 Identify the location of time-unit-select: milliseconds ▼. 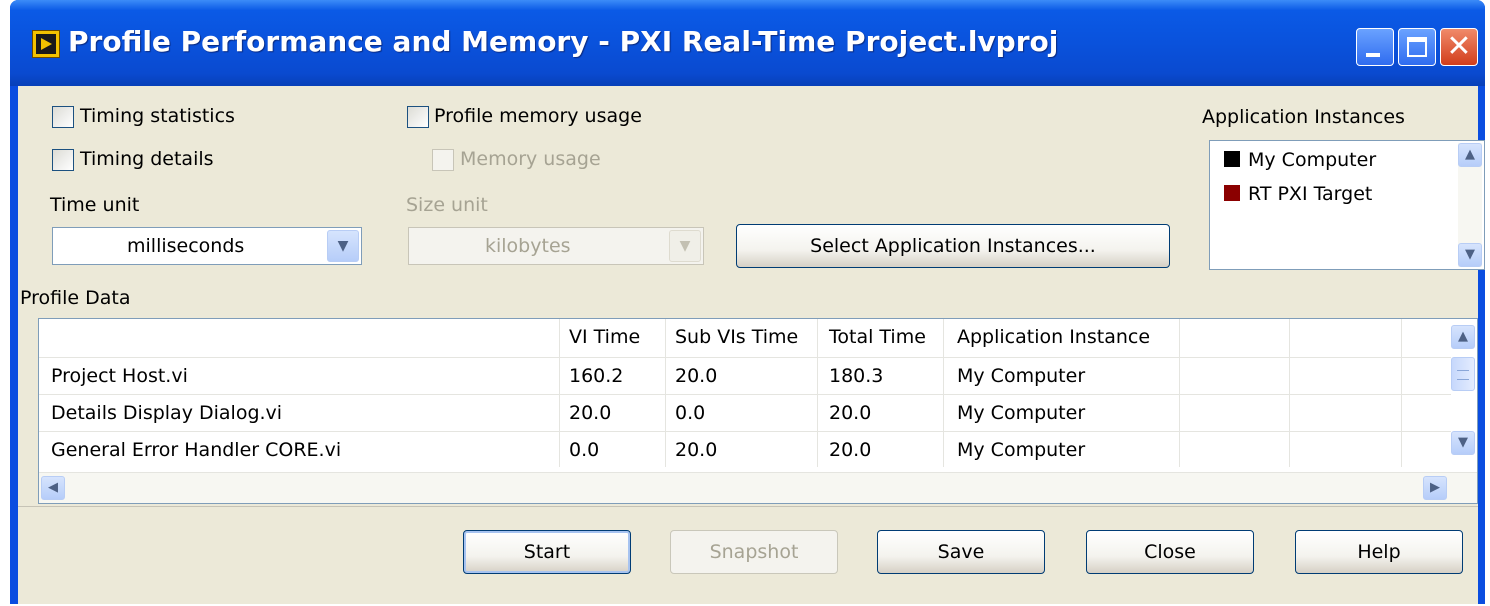
(207, 246).